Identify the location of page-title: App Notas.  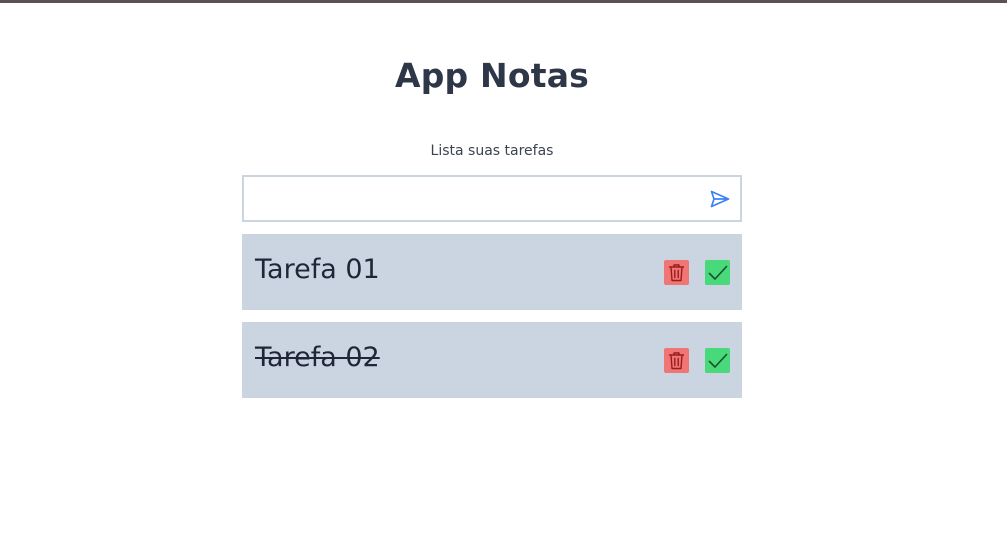
(492, 75).